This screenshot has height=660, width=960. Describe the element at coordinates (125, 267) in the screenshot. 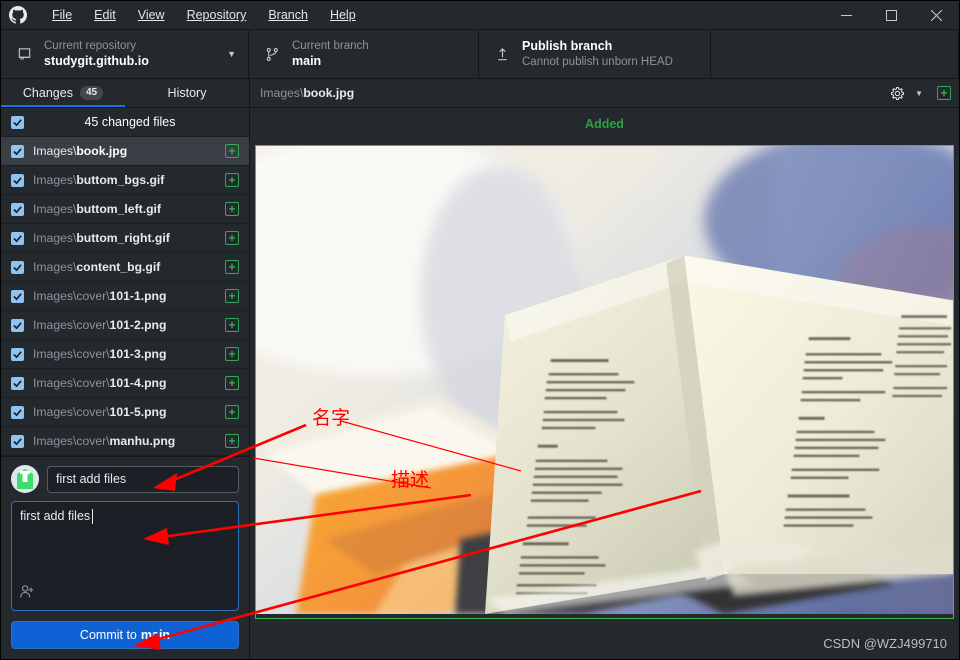

I see `table-row: Images\content_bg.gif +` at that location.